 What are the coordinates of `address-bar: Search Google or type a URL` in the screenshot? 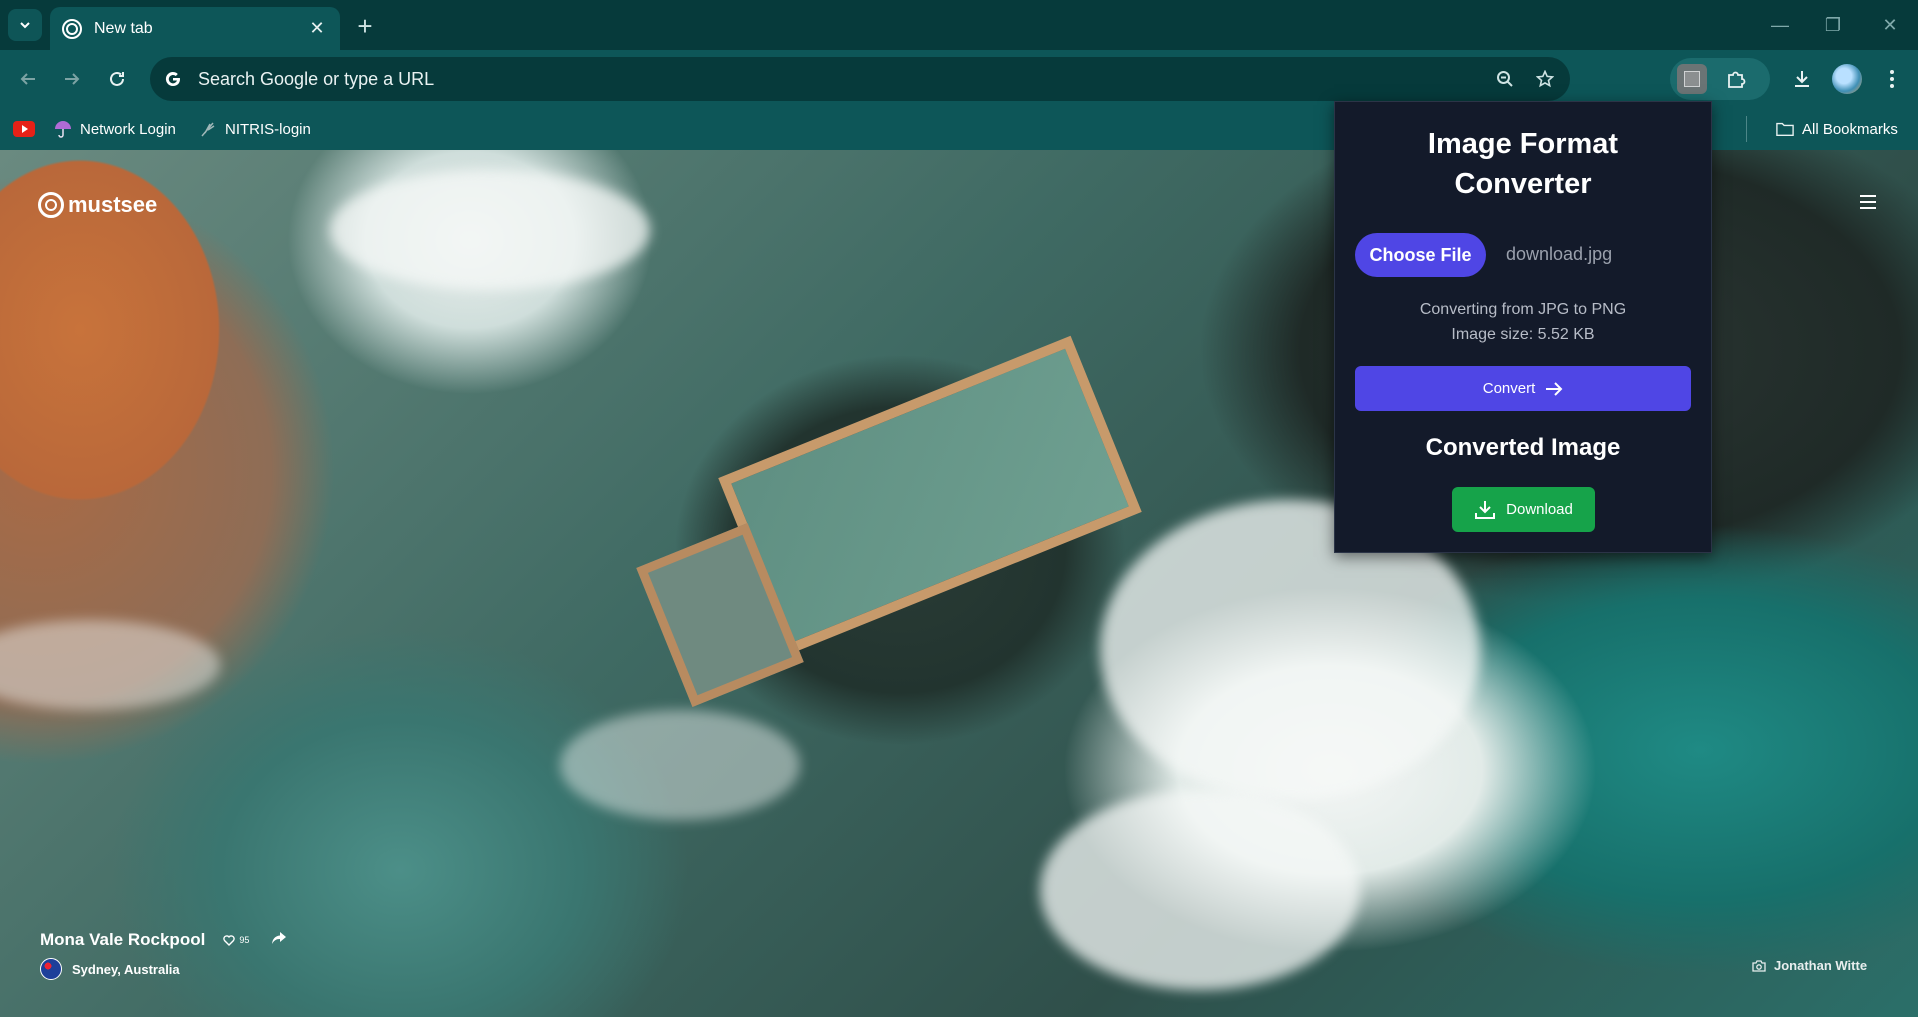 It's located at (860, 79).